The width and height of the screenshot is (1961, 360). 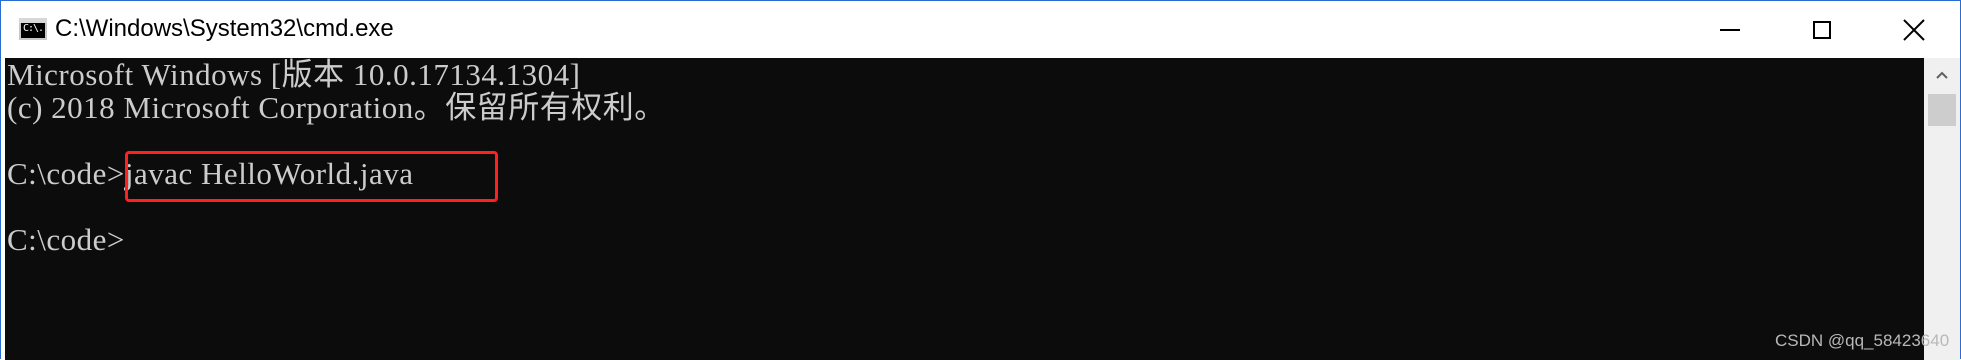 I want to click on chevron-up-icon, so click(x=1942, y=75).